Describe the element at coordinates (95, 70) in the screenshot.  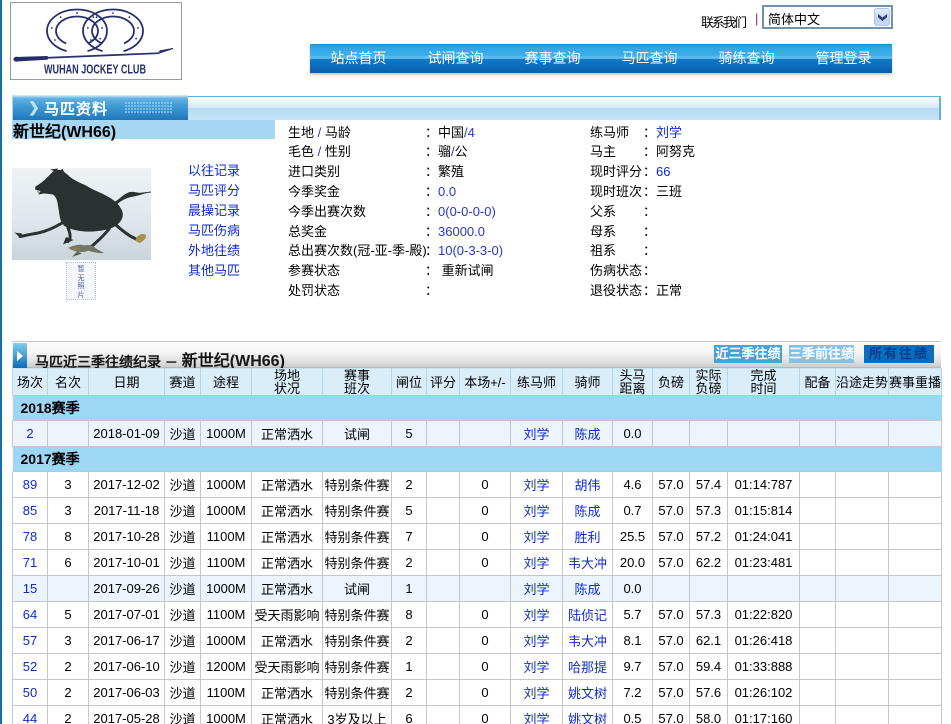
I see `svg-text: WUHAN JOCKEY CLUB` at that location.